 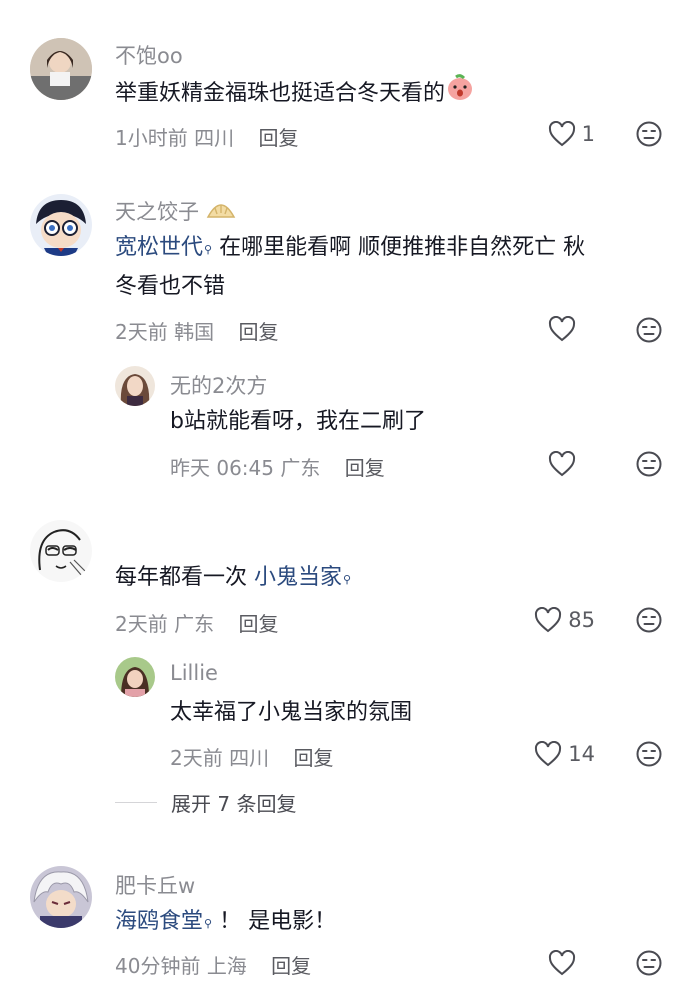 What do you see at coordinates (291, 712) in the screenshot?
I see `comment-text: 太幸福了小鬼当家的氛围` at bounding box center [291, 712].